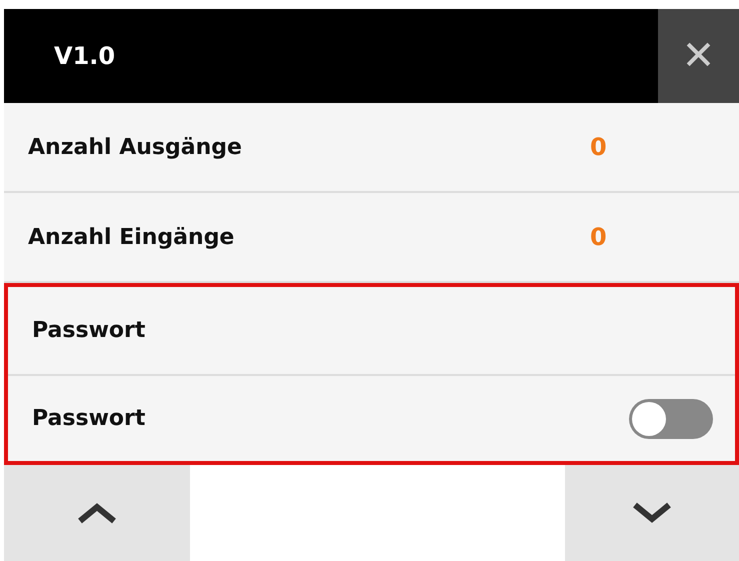  What do you see at coordinates (698, 56) in the screenshot?
I see `close-button: ✕` at bounding box center [698, 56].